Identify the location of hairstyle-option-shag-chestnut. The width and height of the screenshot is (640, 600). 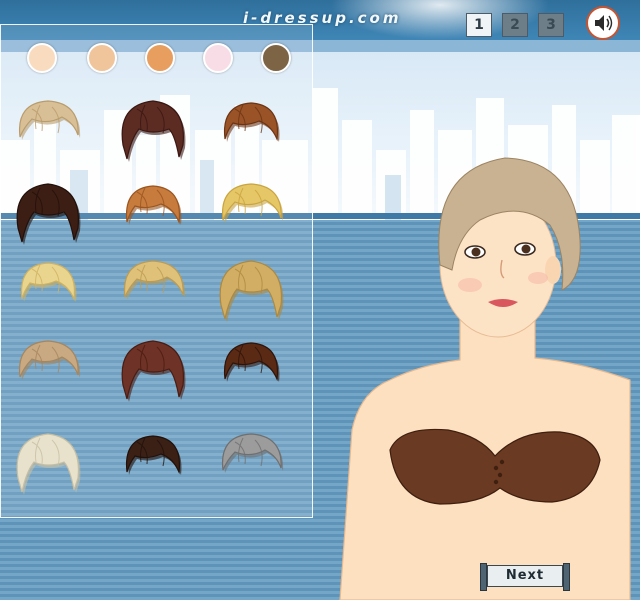
(251, 370).